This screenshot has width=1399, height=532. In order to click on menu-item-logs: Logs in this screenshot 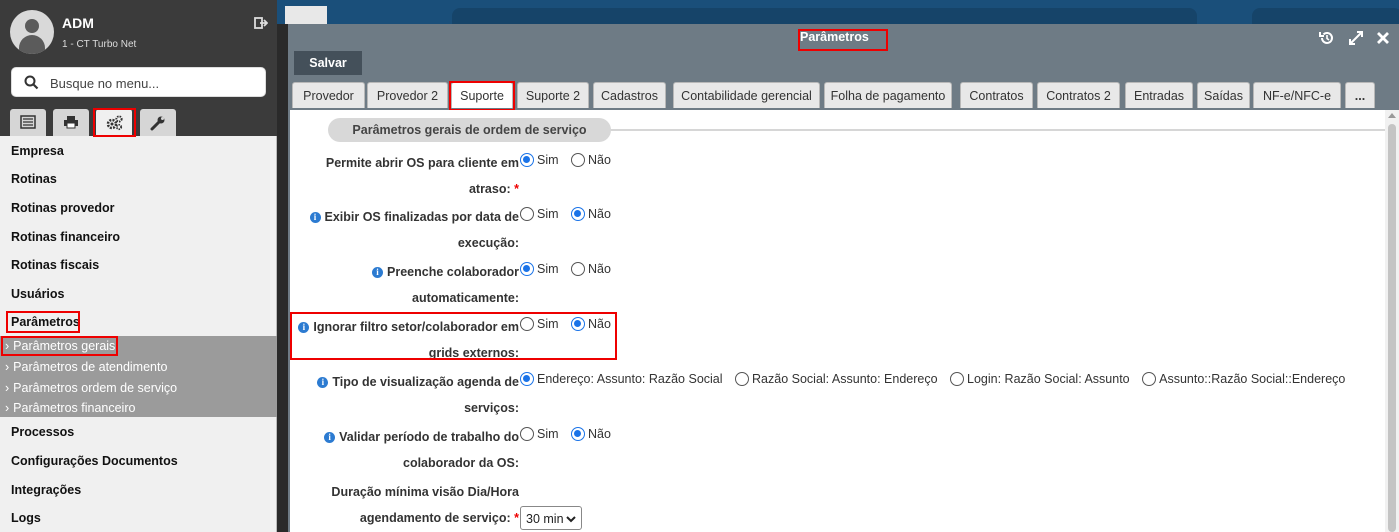, I will do `click(26, 518)`.